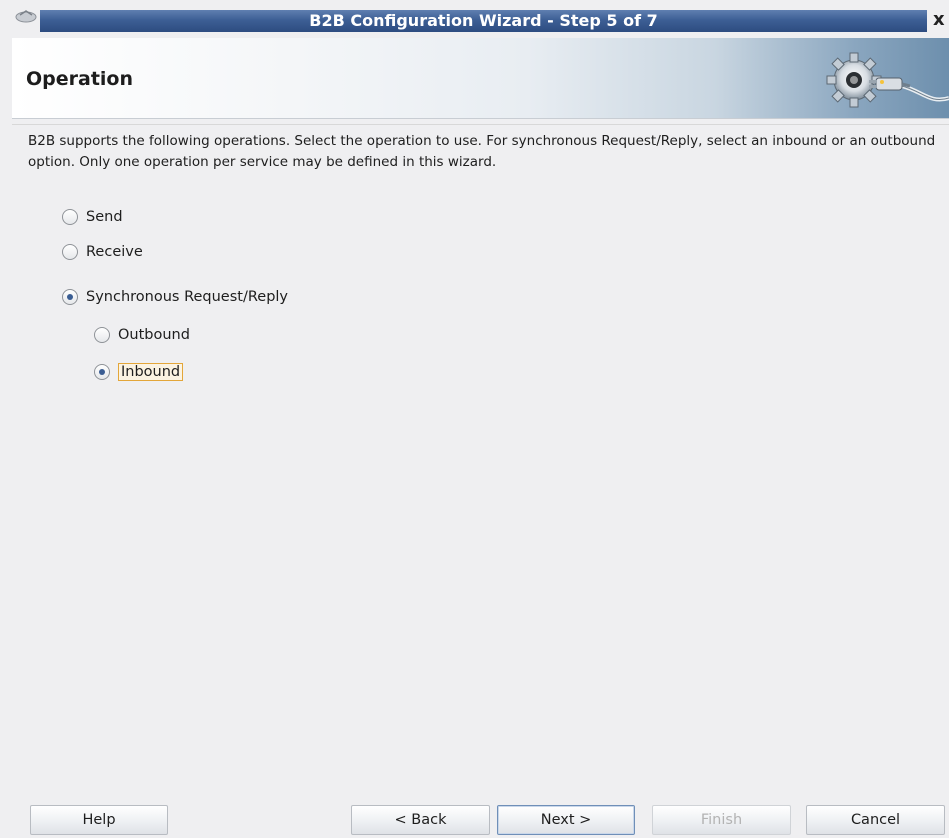  What do you see at coordinates (70, 297) in the screenshot?
I see `sync-request-reply-radio` at bounding box center [70, 297].